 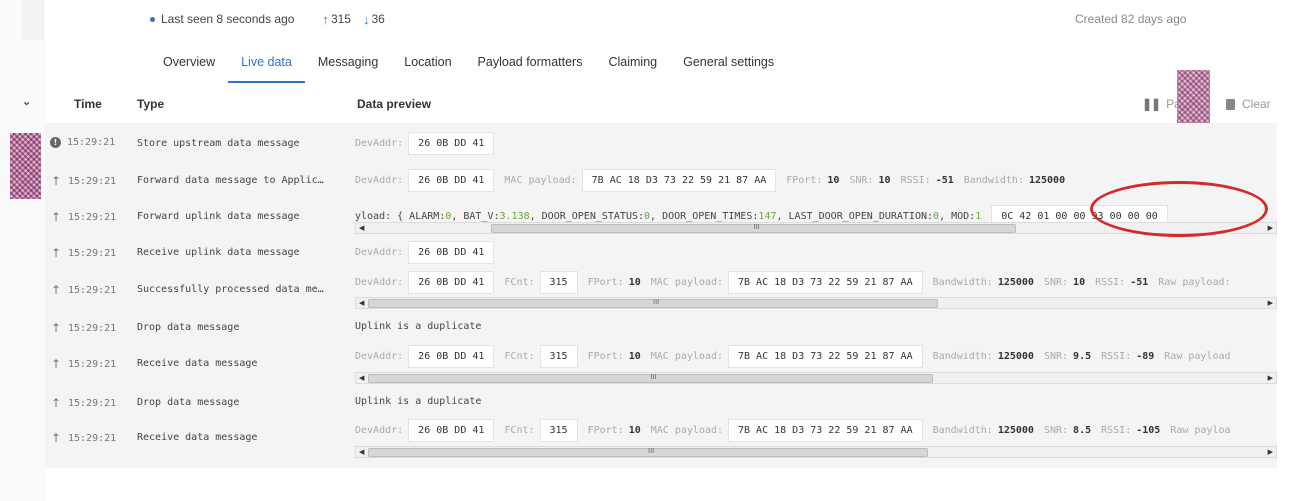 What do you see at coordinates (348, 66) in the screenshot?
I see `tab-messaging: Messaging` at bounding box center [348, 66].